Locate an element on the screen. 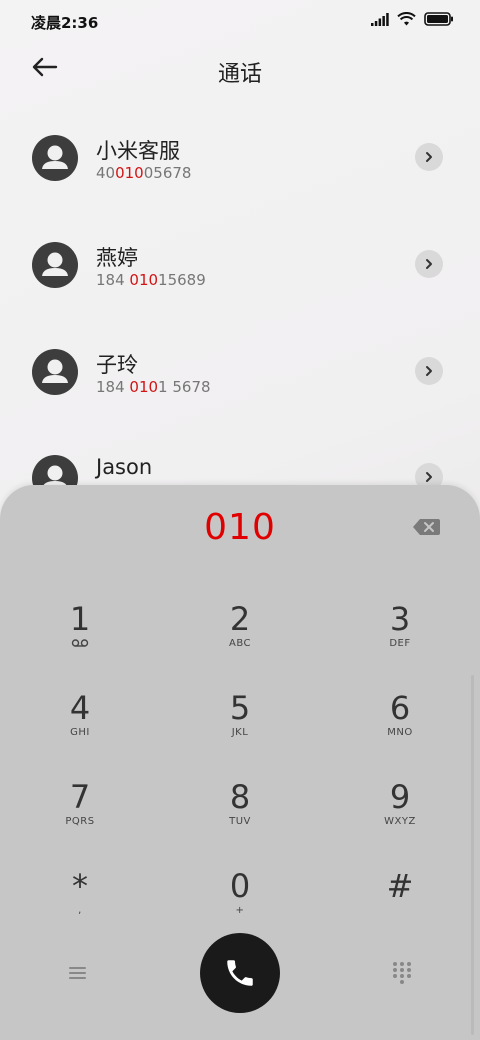 The height and width of the screenshot is (1040, 480). key-digit: 7 is located at coordinates (80, 797).